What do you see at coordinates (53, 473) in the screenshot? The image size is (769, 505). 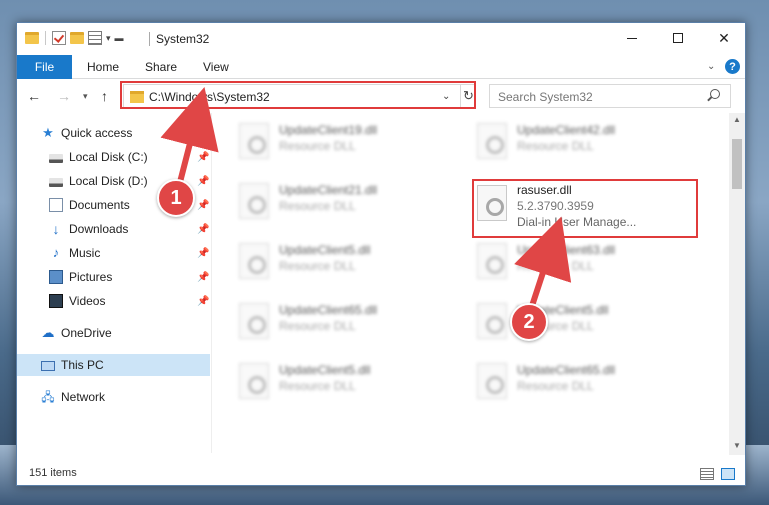 I see `item-count: 151 items` at bounding box center [53, 473].